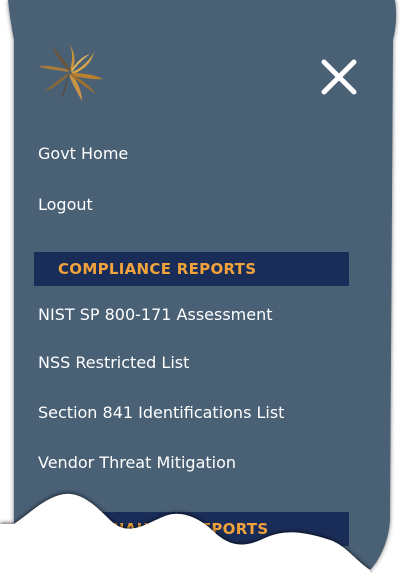  What do you see at coordinates (113, 363) in the screenshot?
I see `menu-item-nss-restricted-list: NSS Restricted List` at bounding box center [113, 363].